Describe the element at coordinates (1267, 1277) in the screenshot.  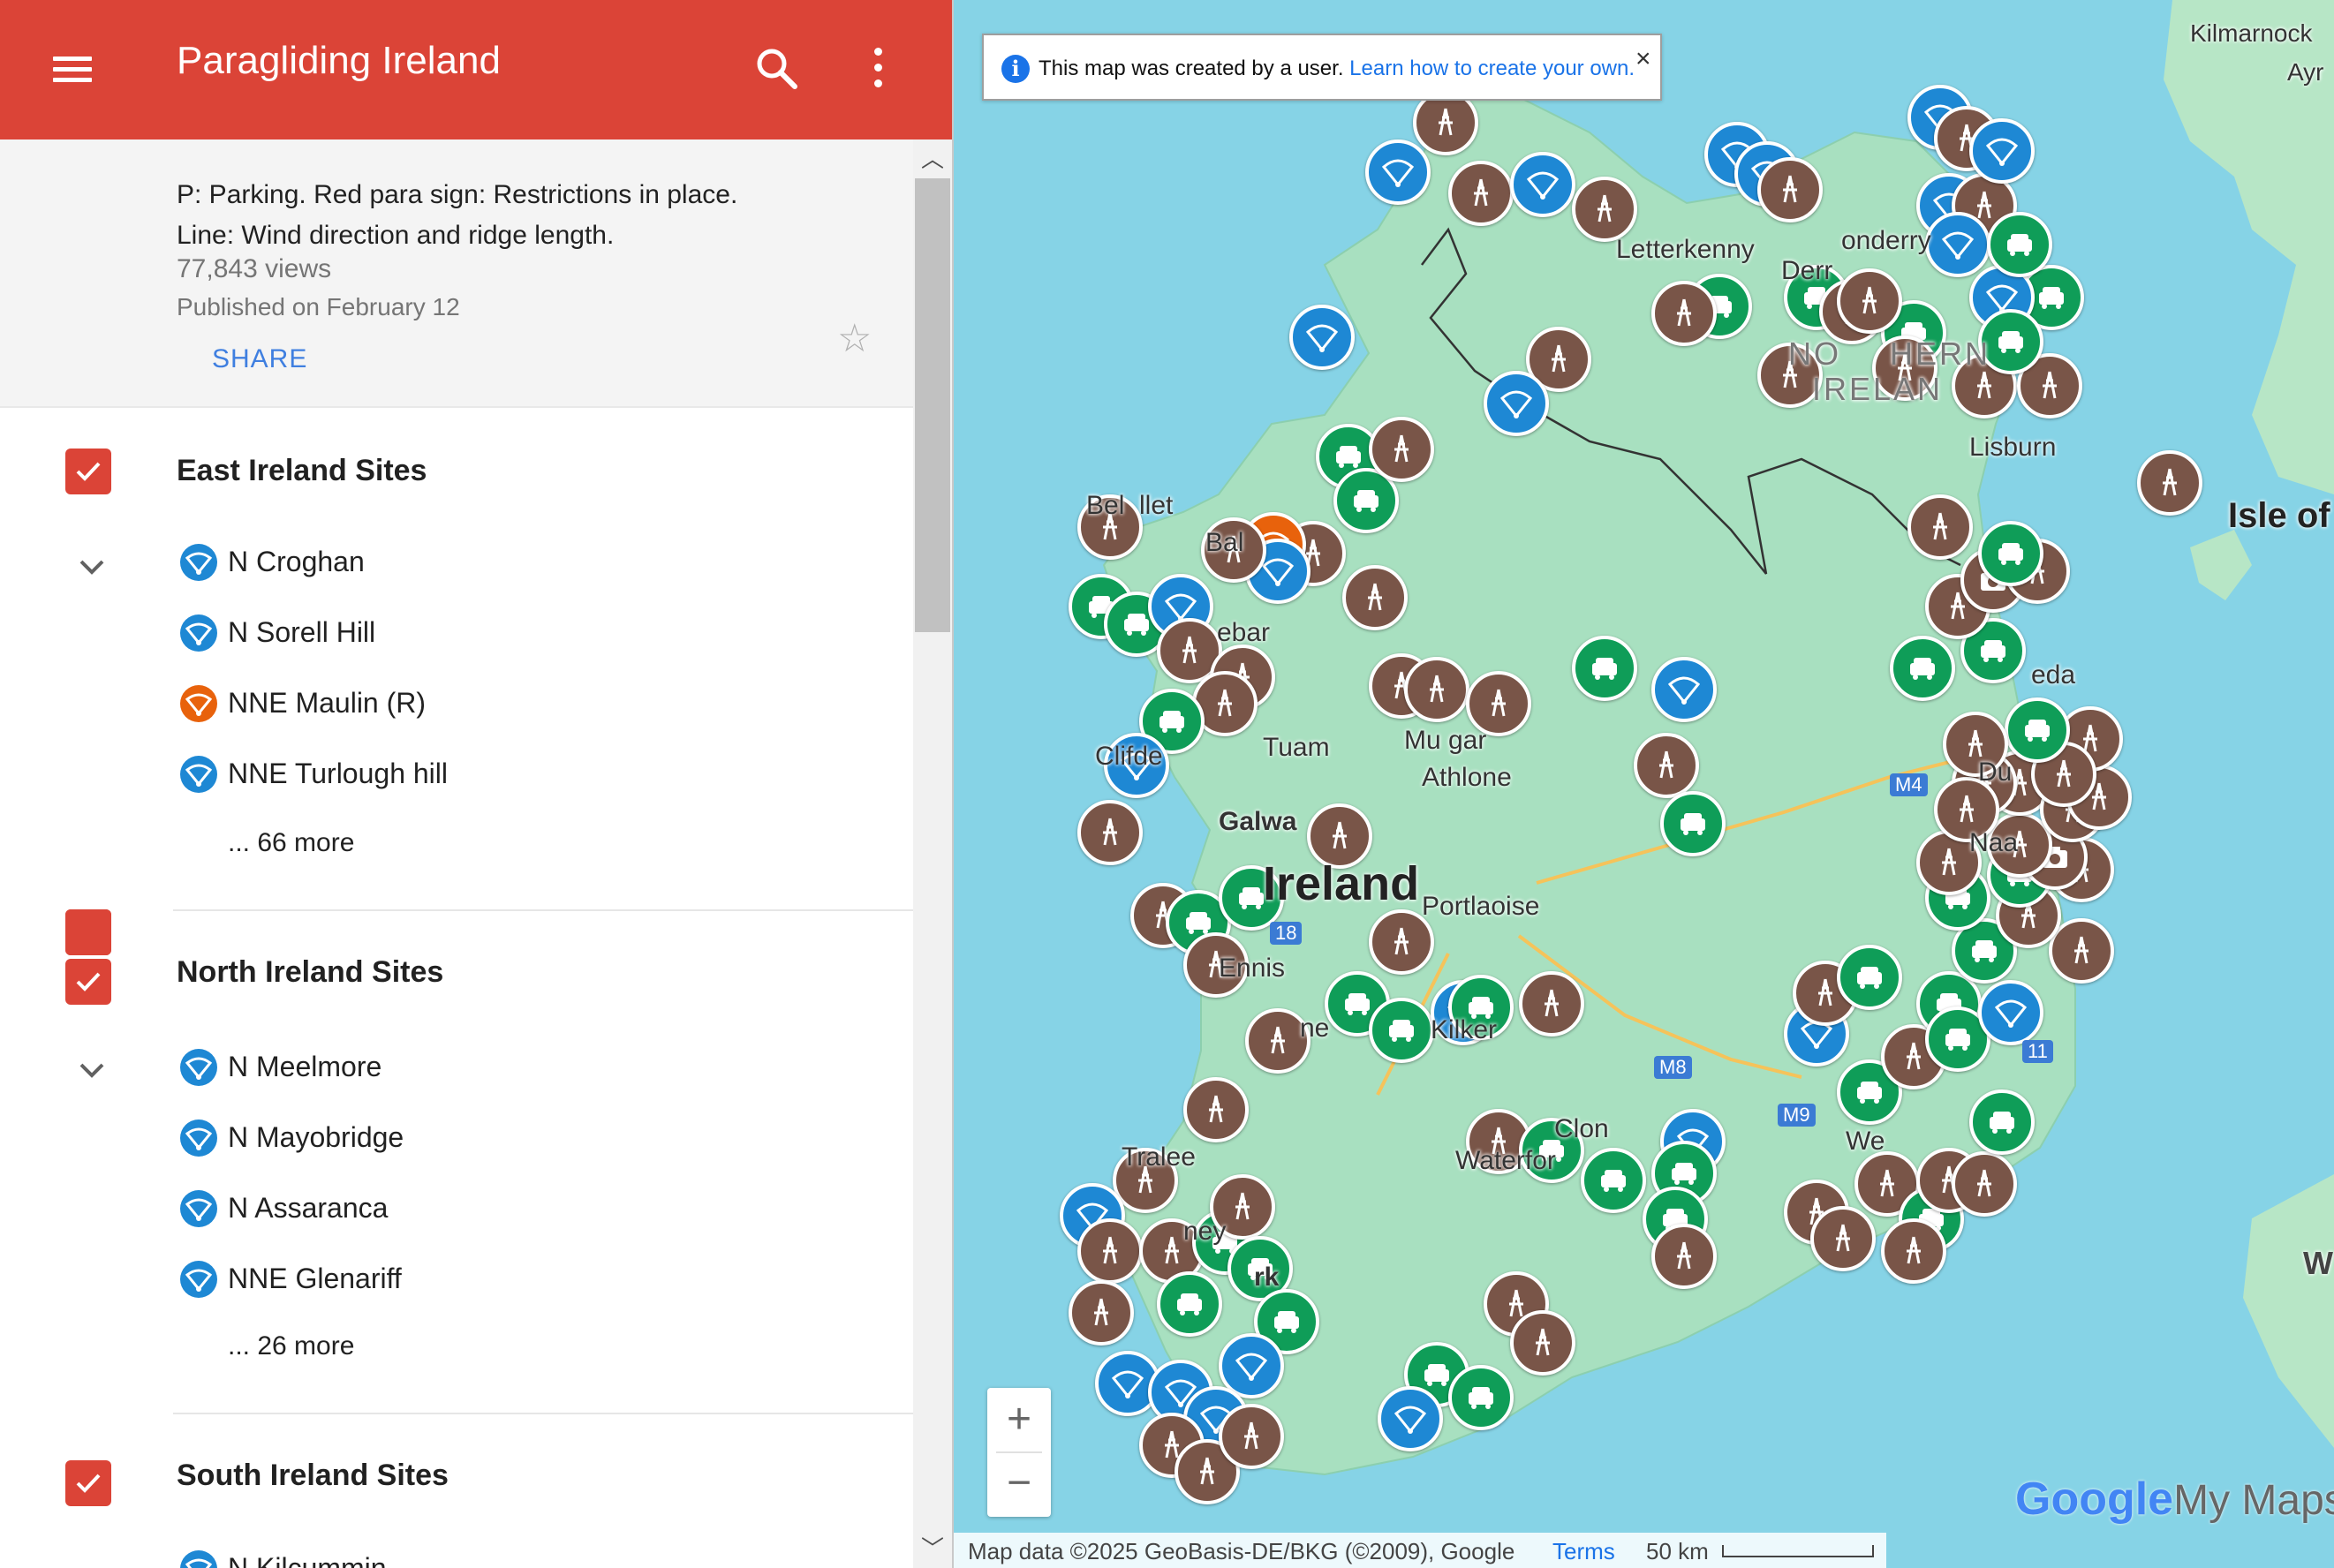
I see `city-label: rk` at that location.